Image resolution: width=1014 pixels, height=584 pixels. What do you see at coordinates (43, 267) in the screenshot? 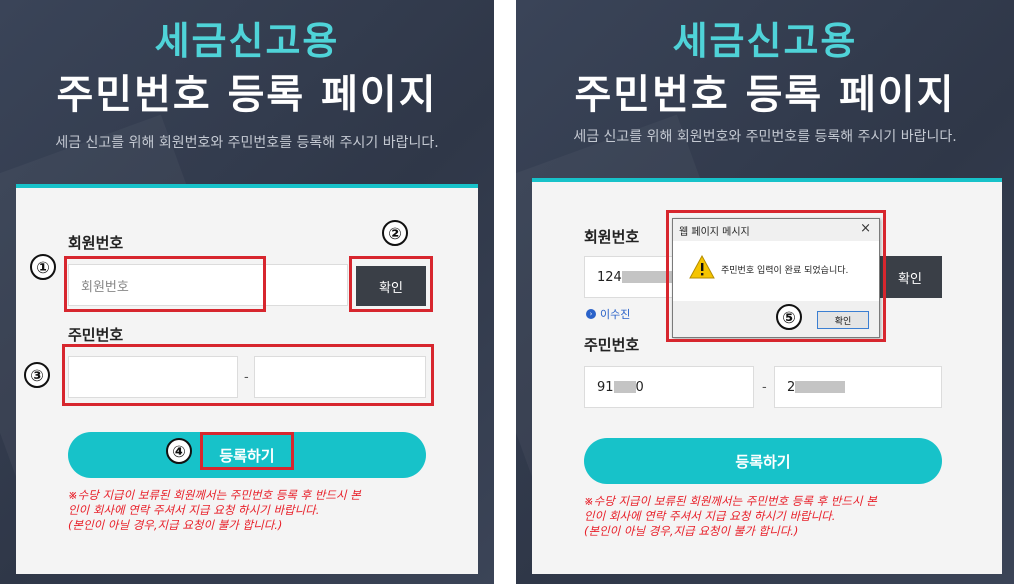
I see `step-marker-1: ①` at bounding box center [43, 267].